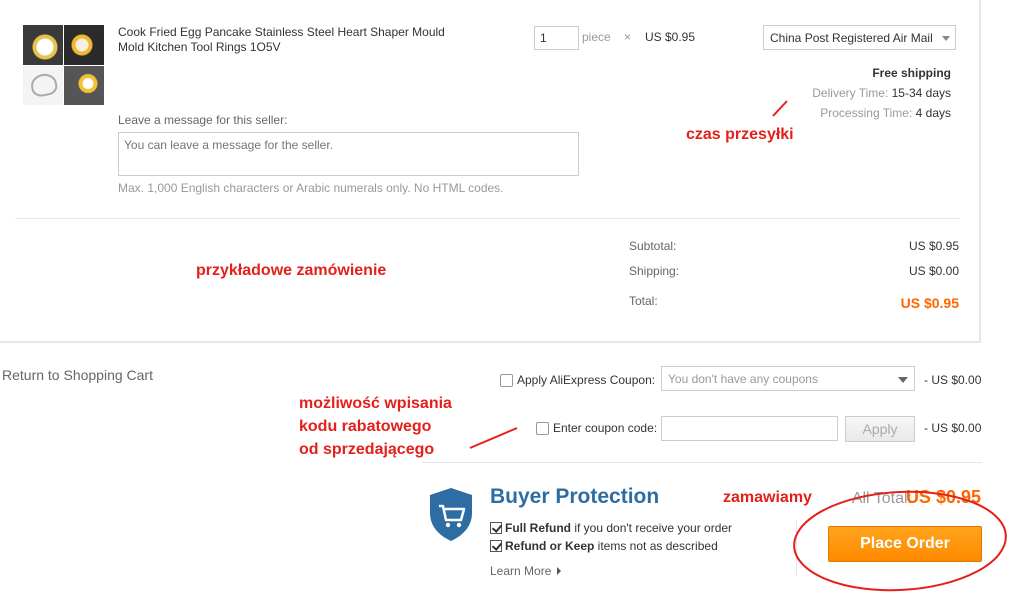  I want to click on annotation-coupon-line-2: kodu rabatowego, so click(365, 426).